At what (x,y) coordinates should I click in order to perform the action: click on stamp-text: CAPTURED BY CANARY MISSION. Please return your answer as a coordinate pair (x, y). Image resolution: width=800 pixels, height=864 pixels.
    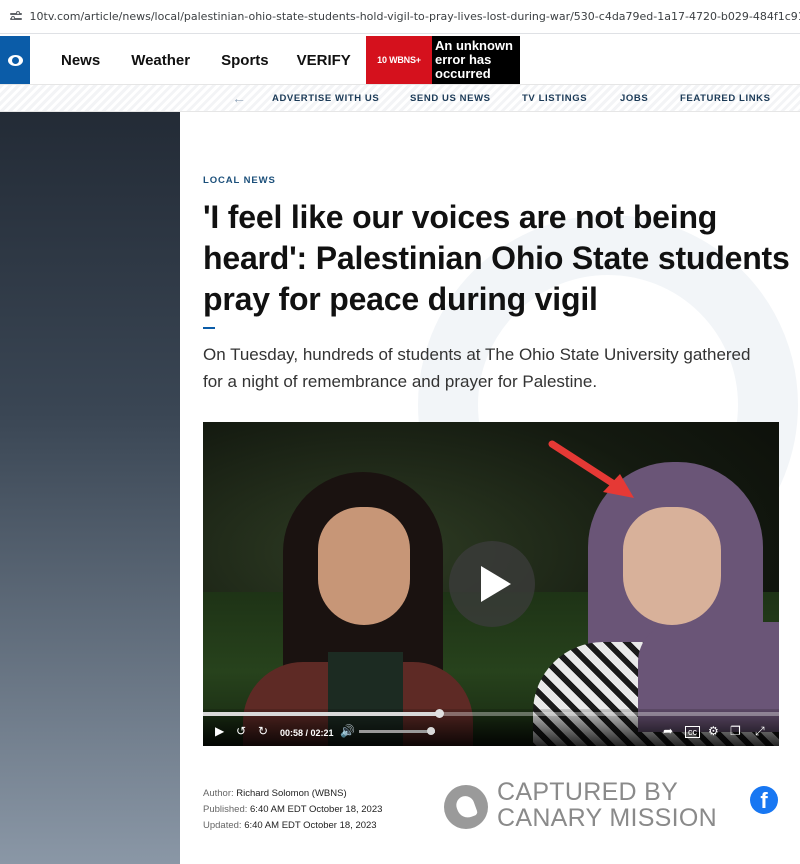
    Looking at the image, I should click on (607, 805).